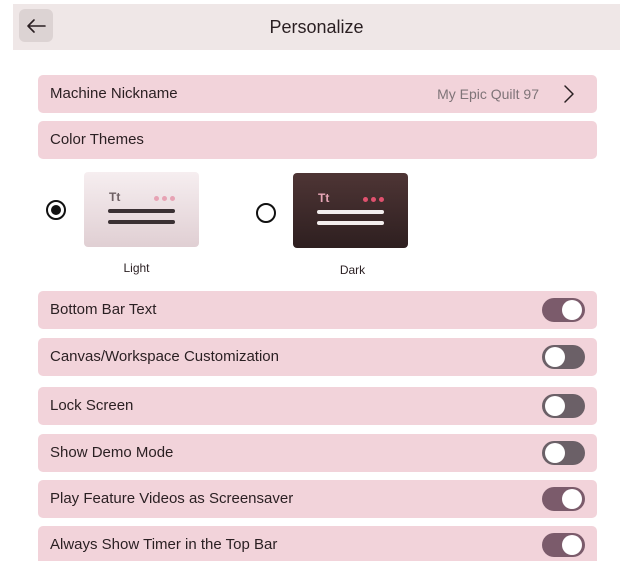 The height and width of the screenshot is (564, 621). Describe the element at coordinates (103, 309) in the screenshot. I see `setting-label: Bottom Bar Text` at that location.